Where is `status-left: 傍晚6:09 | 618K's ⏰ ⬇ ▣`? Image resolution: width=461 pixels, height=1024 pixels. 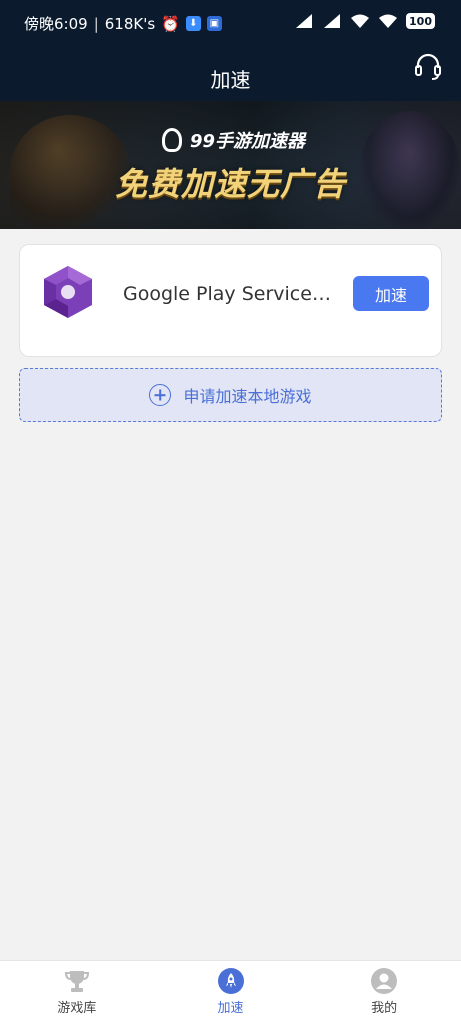 status-left: 傍晚6:09 | 618K's ⏰ ⬇ ▣ is located at coordinates (123, 23).